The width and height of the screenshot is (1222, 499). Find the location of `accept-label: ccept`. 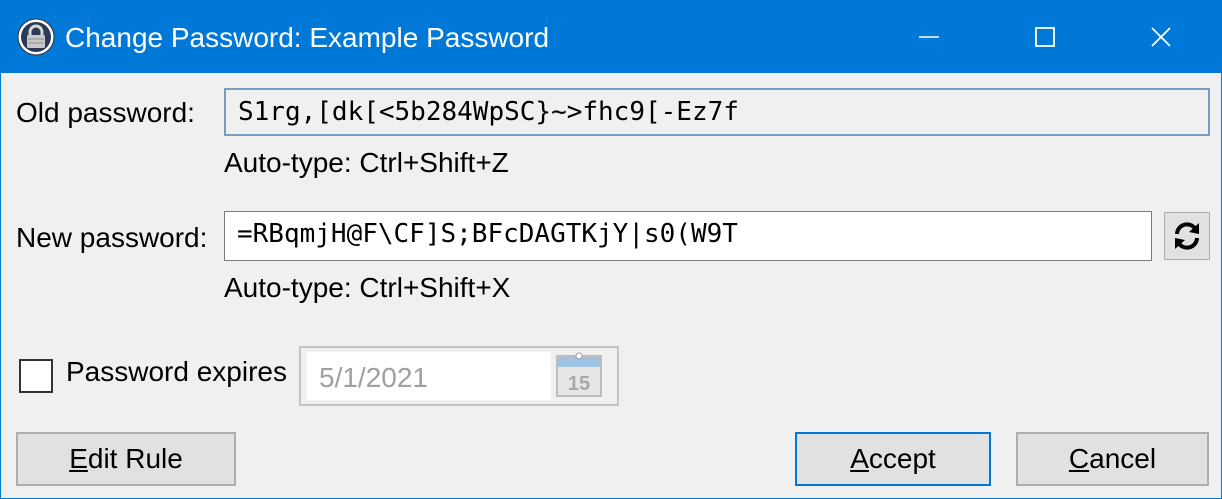

accept-label: ccept is located at coordinates (902, 458).